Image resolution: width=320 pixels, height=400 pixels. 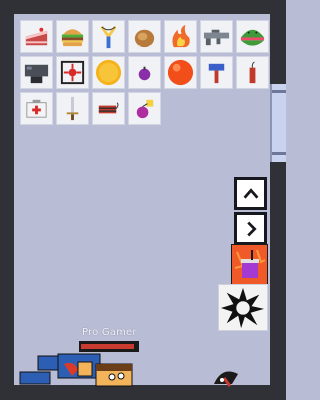 I want to click on explosion-icon, so click(x=242, y=308).